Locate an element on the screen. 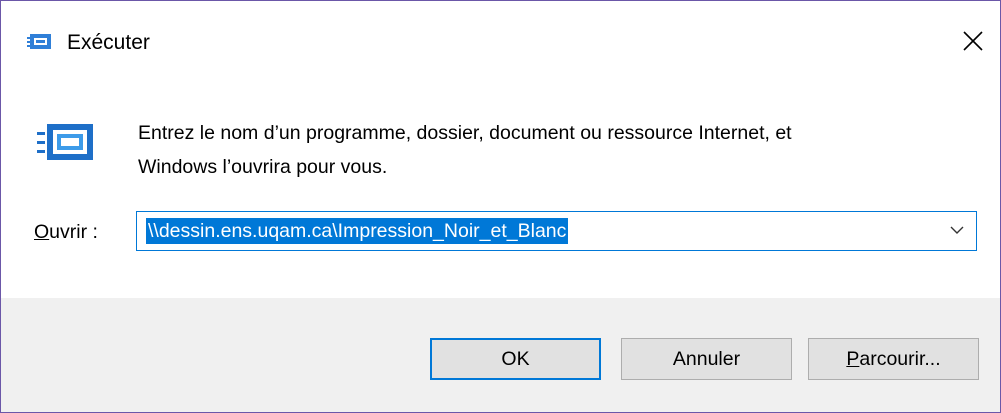  dropdown-button is located at coordinates (957, 231).